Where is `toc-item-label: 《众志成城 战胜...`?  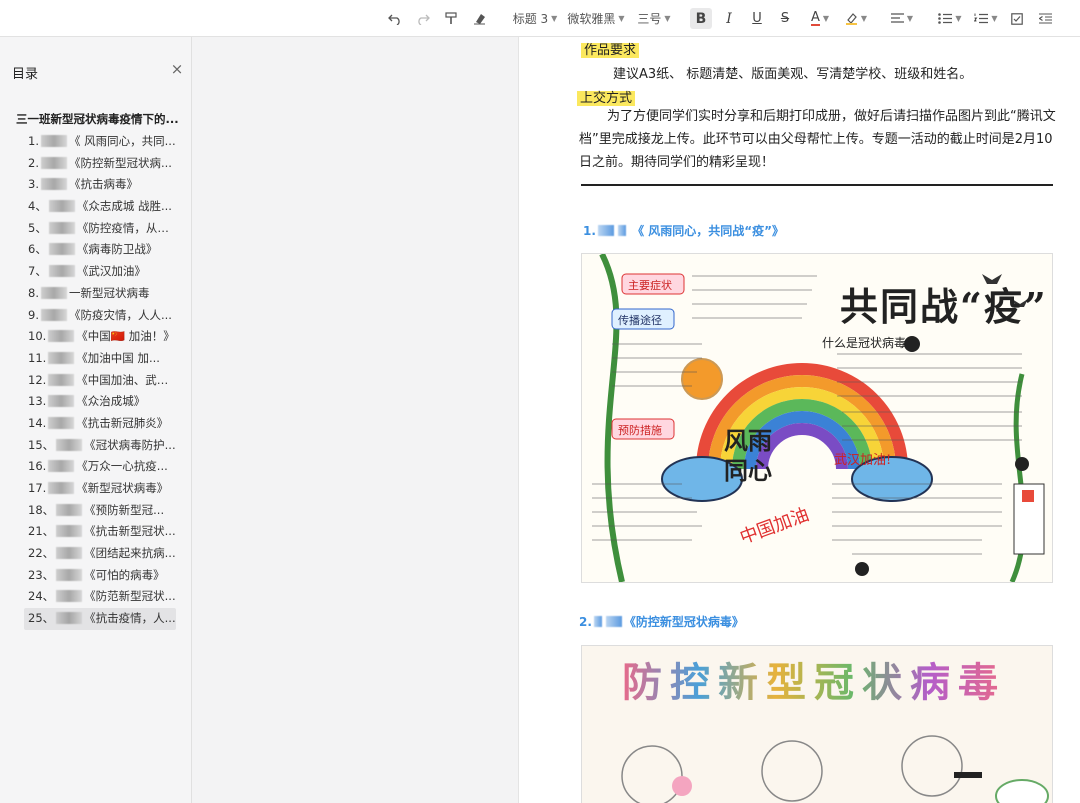 toc-item-label: 《众志成城 战胜... is located at coordinates (124, 206).